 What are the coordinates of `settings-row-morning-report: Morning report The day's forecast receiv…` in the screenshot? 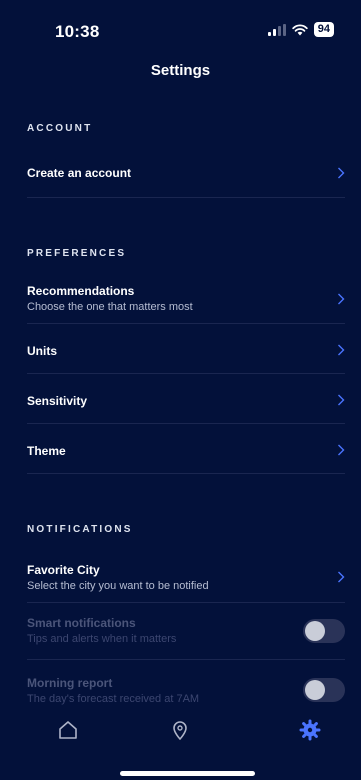 It's located at (186, 686).